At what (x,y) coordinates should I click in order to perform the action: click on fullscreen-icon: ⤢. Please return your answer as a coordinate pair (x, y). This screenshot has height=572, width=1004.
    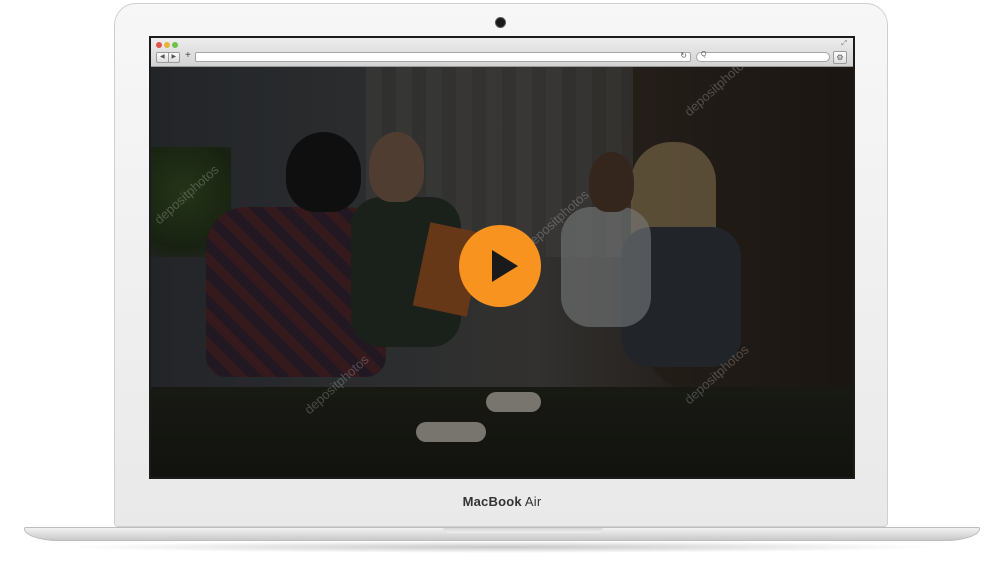
    Looking at the image, I should click on (844, 44).